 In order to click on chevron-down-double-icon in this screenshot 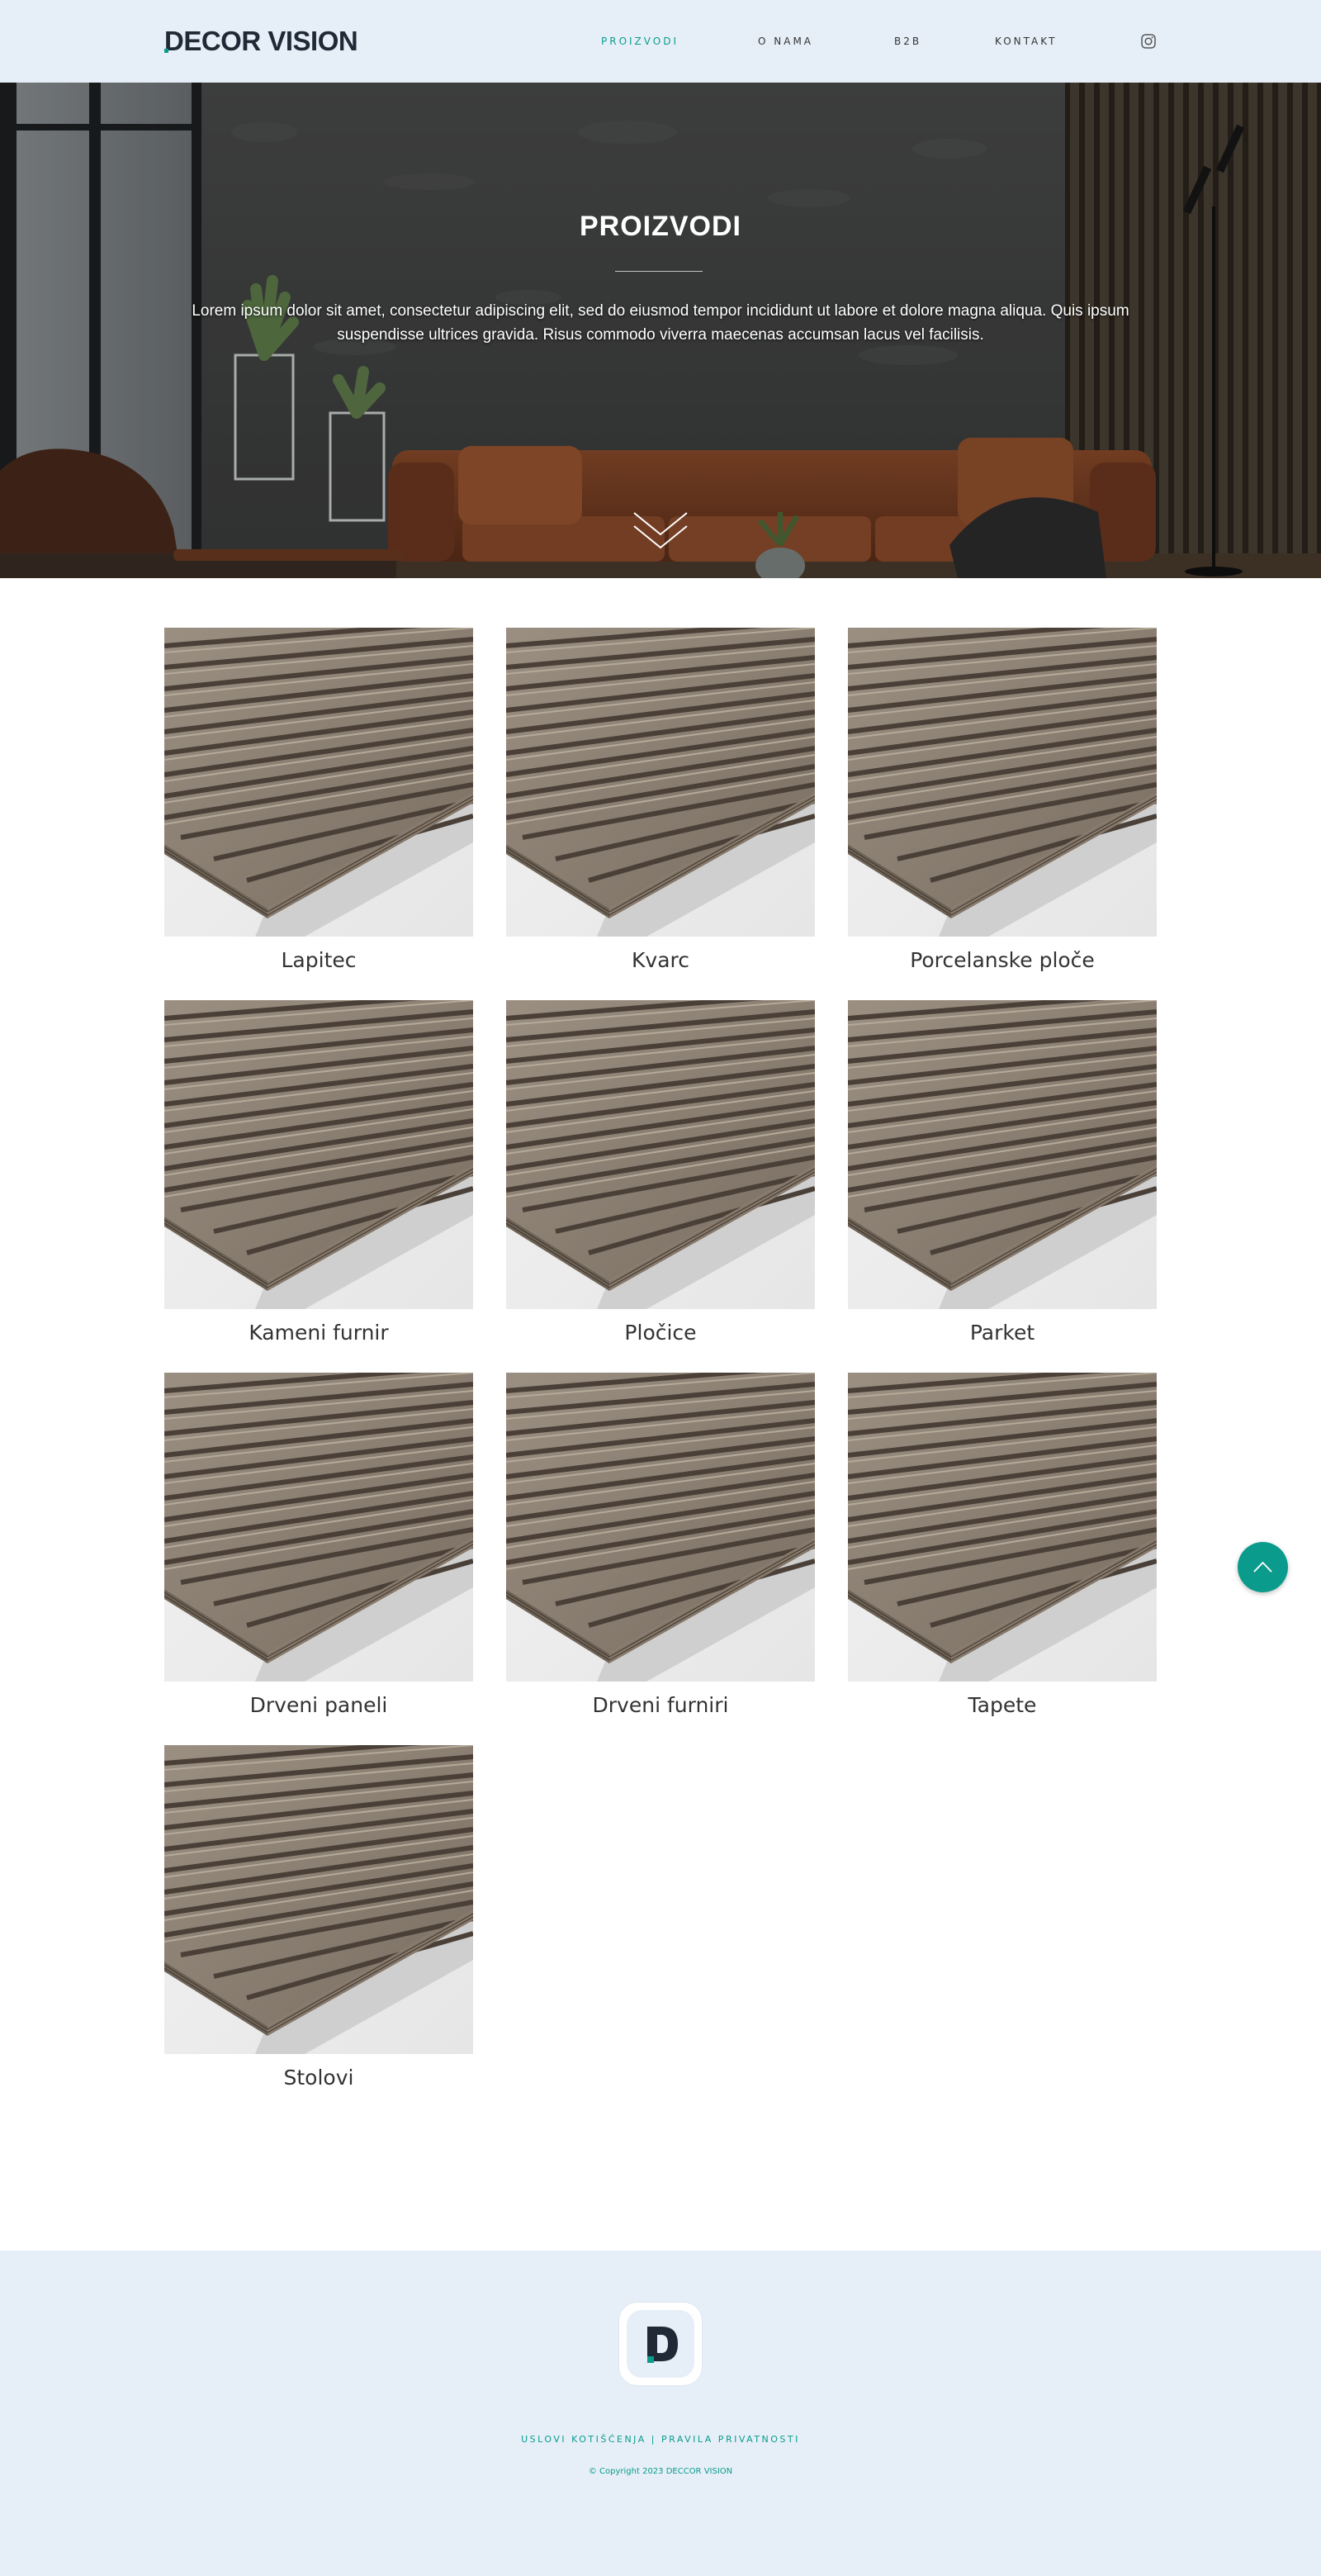, I will do `click(660, 530)`.